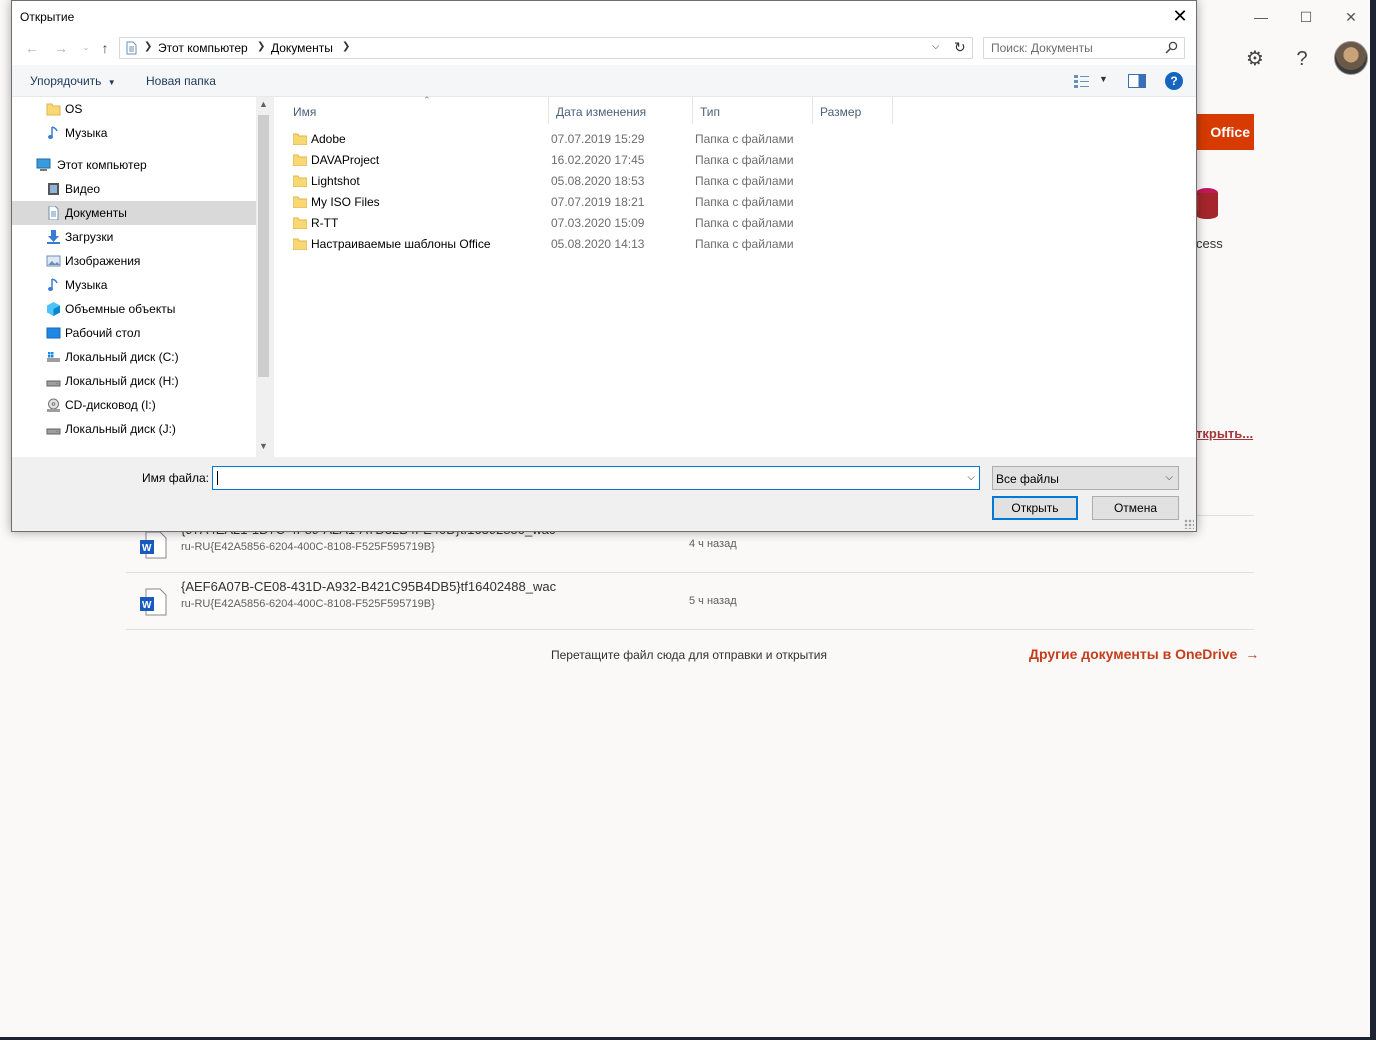 This screenshot has height=1040, width=1376. I want to click on dialog-toolbar: Упорядочить ▼ Новая папка ▼ ?, so click(604, 81).